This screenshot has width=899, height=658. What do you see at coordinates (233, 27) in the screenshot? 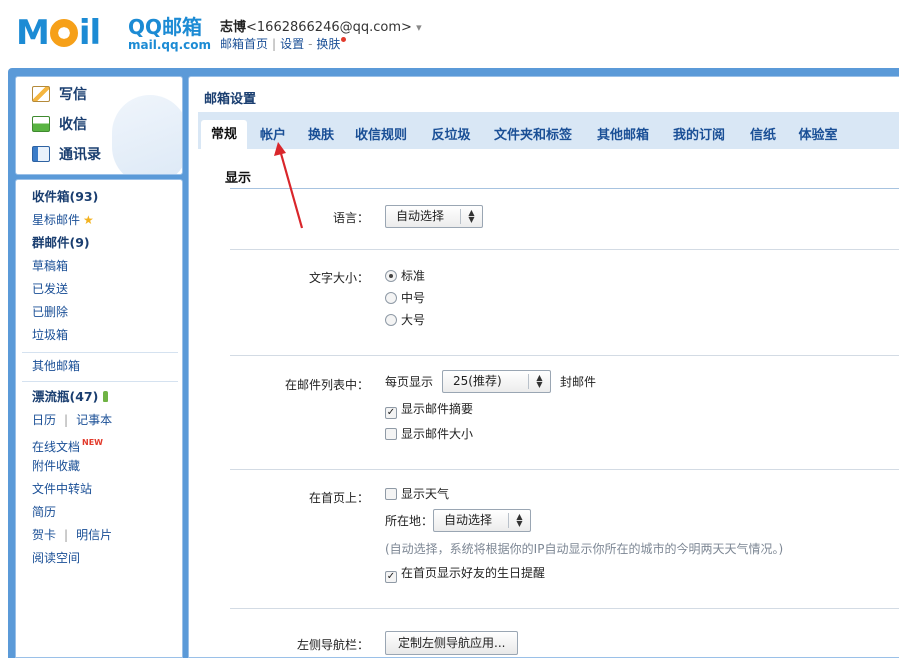
I see `user-name: 志博` at bounding box center [233, 27].